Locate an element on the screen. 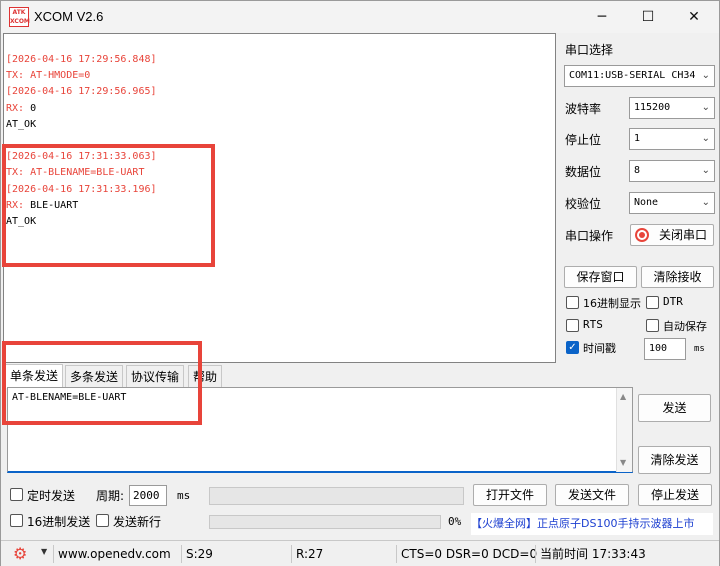 This screenshot has width=720, height=566. app-logo-bottom: XCOM is located at coordinates (20, 21).